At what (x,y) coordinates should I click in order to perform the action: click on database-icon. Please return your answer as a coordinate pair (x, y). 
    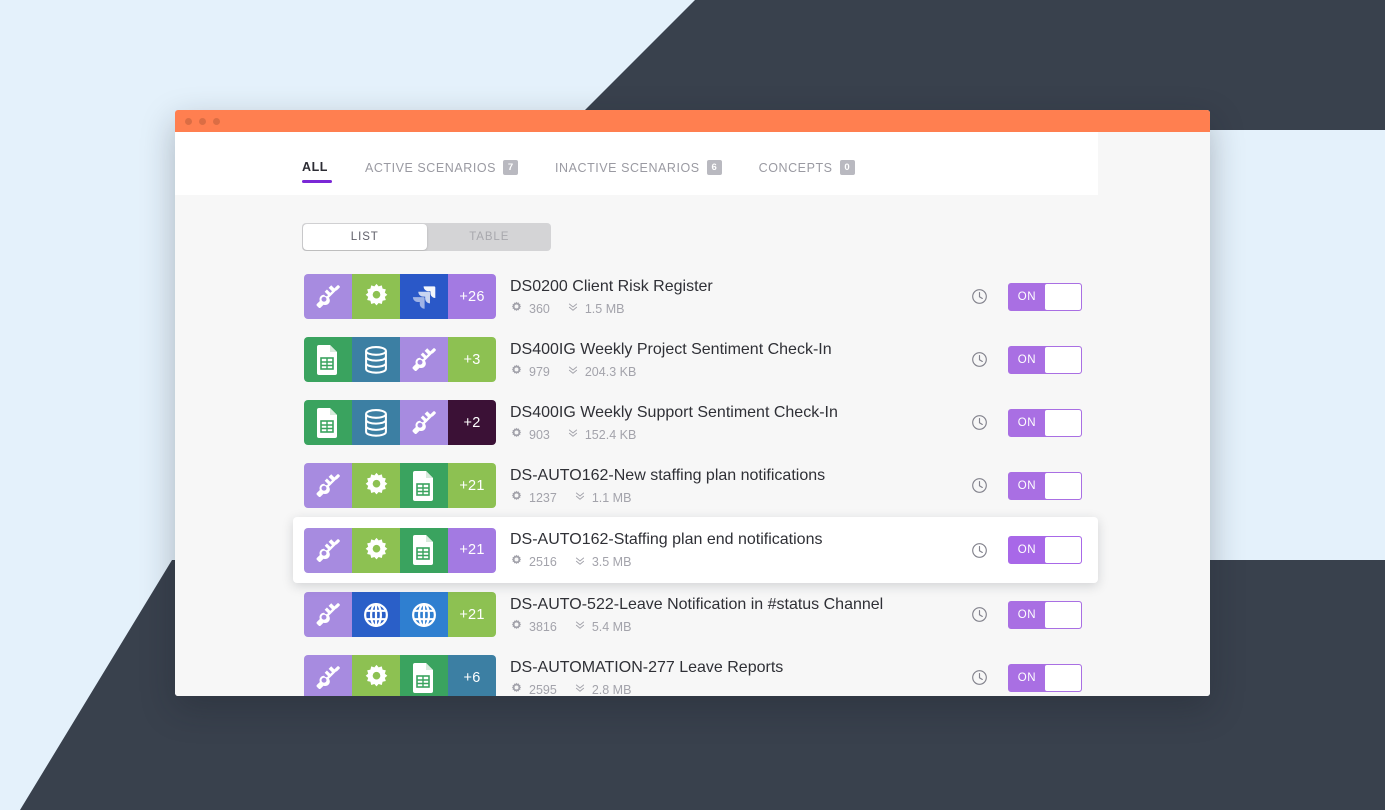
    Looking at the image, I should click on (376, 359).